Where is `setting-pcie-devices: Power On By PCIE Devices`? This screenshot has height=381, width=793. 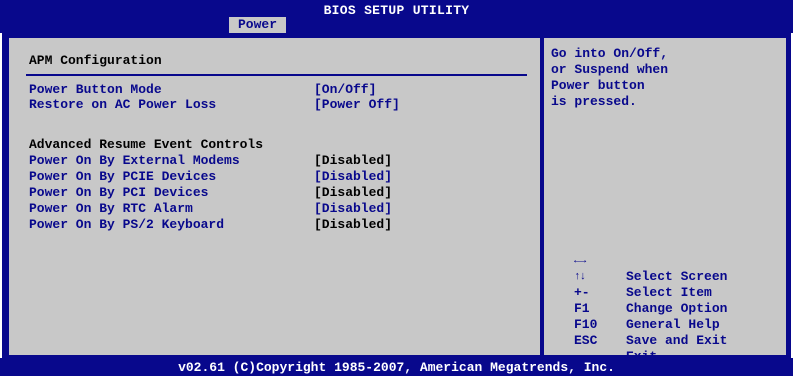 setting-pcie-devices: Power On By PCIE Devices is located at coordinates (122, 176).